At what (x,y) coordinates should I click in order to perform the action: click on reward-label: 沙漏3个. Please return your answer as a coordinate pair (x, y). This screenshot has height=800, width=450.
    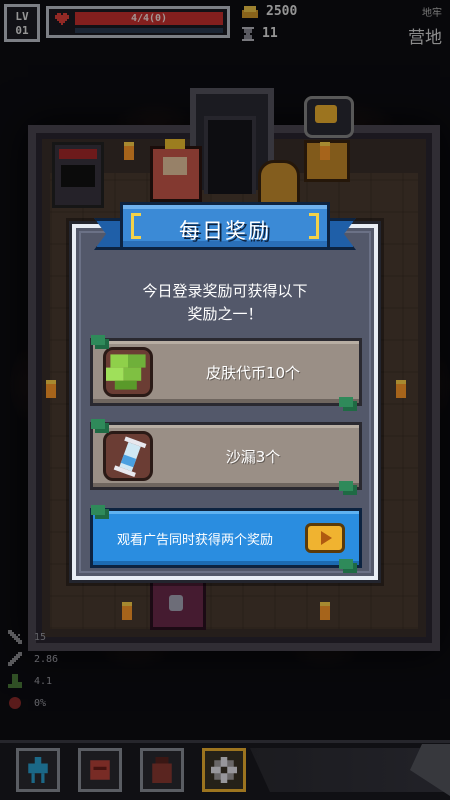
    Looking at the image, I should click on (253, 456).